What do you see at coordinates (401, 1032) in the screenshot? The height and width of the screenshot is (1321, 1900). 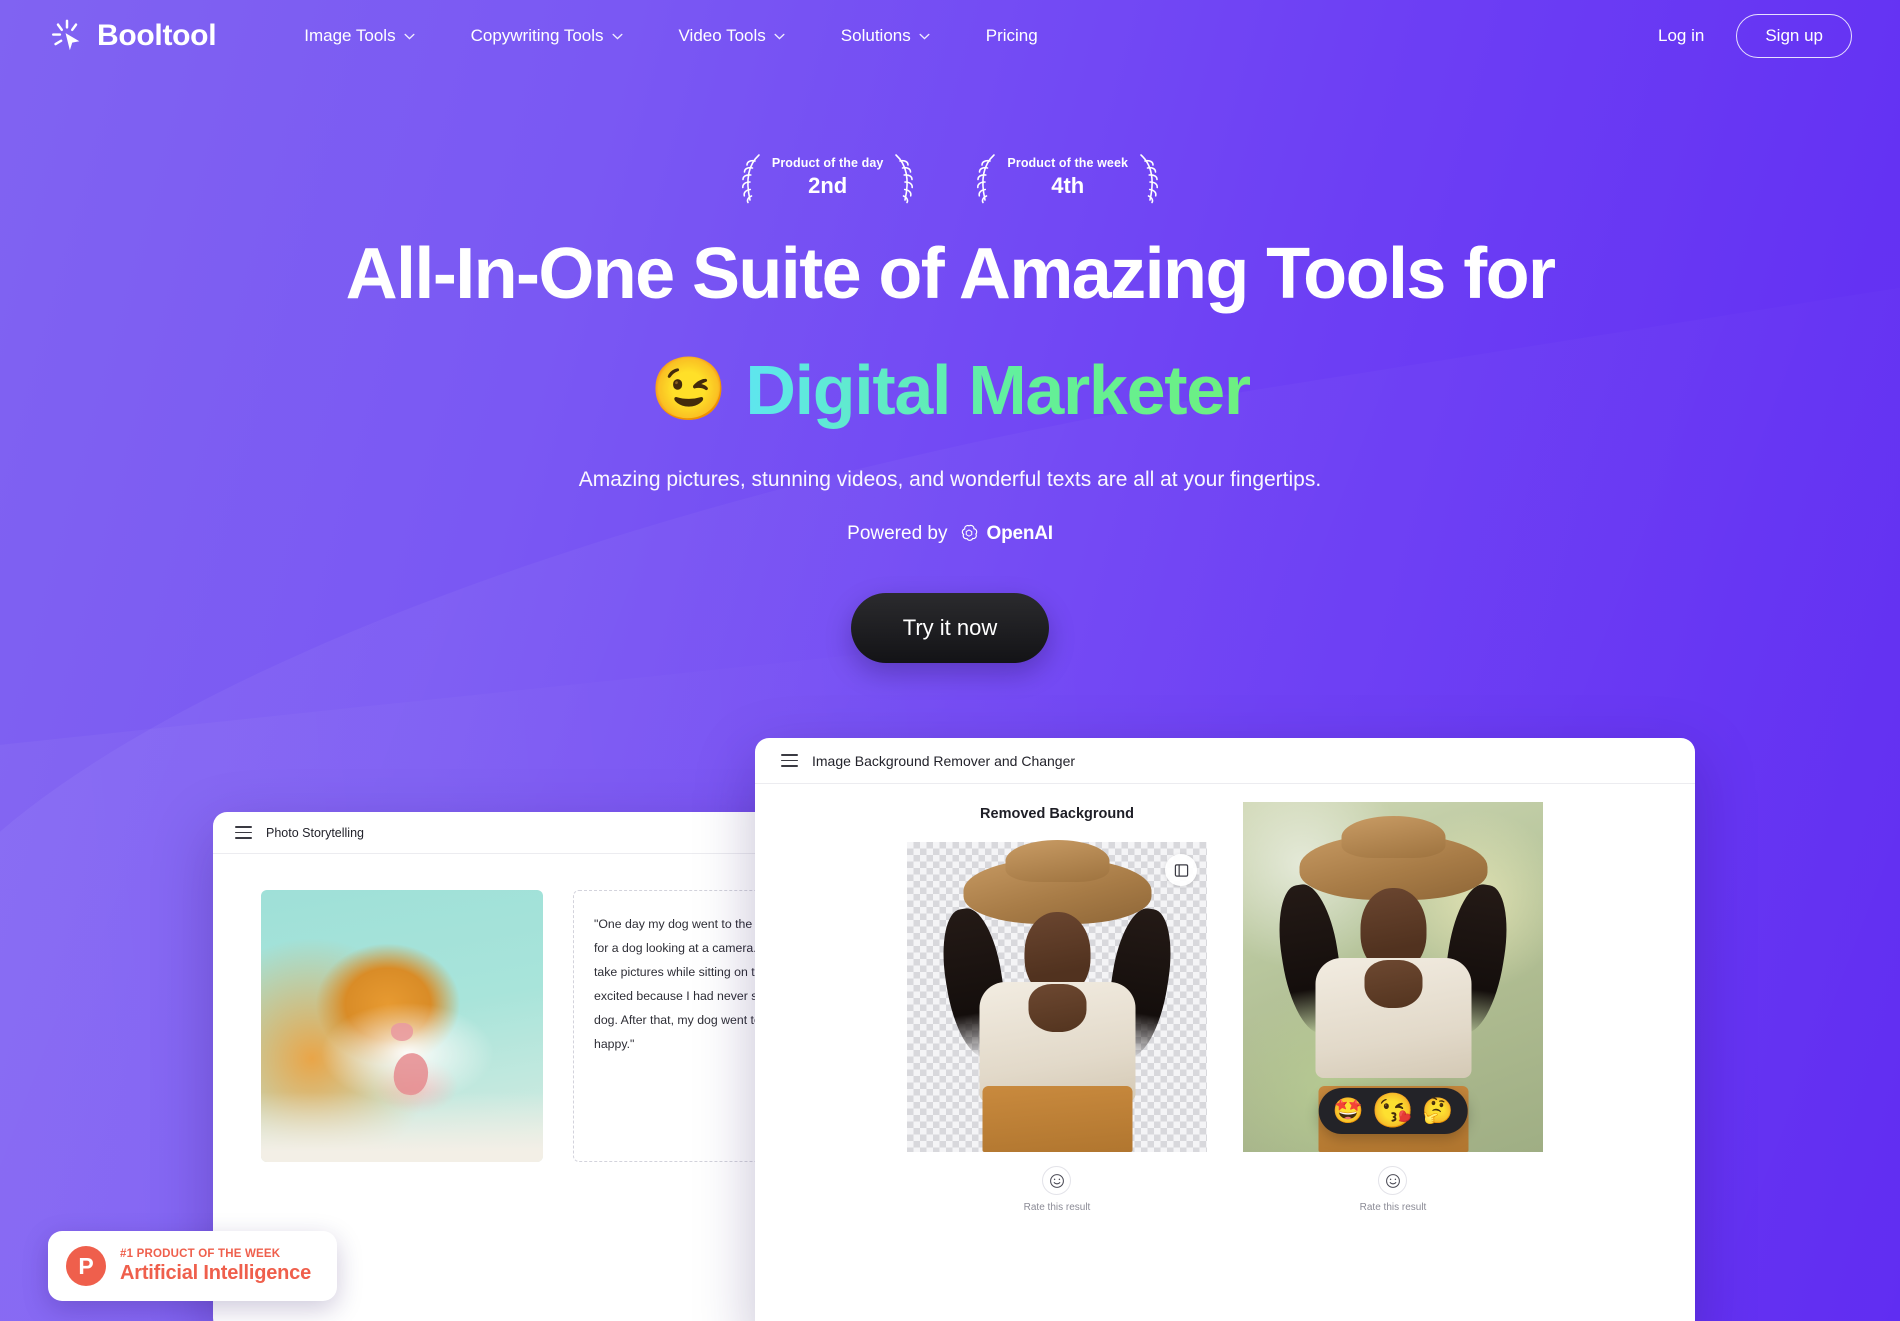 I see `cat-nose-detail` at bounding box center [401, 1032].